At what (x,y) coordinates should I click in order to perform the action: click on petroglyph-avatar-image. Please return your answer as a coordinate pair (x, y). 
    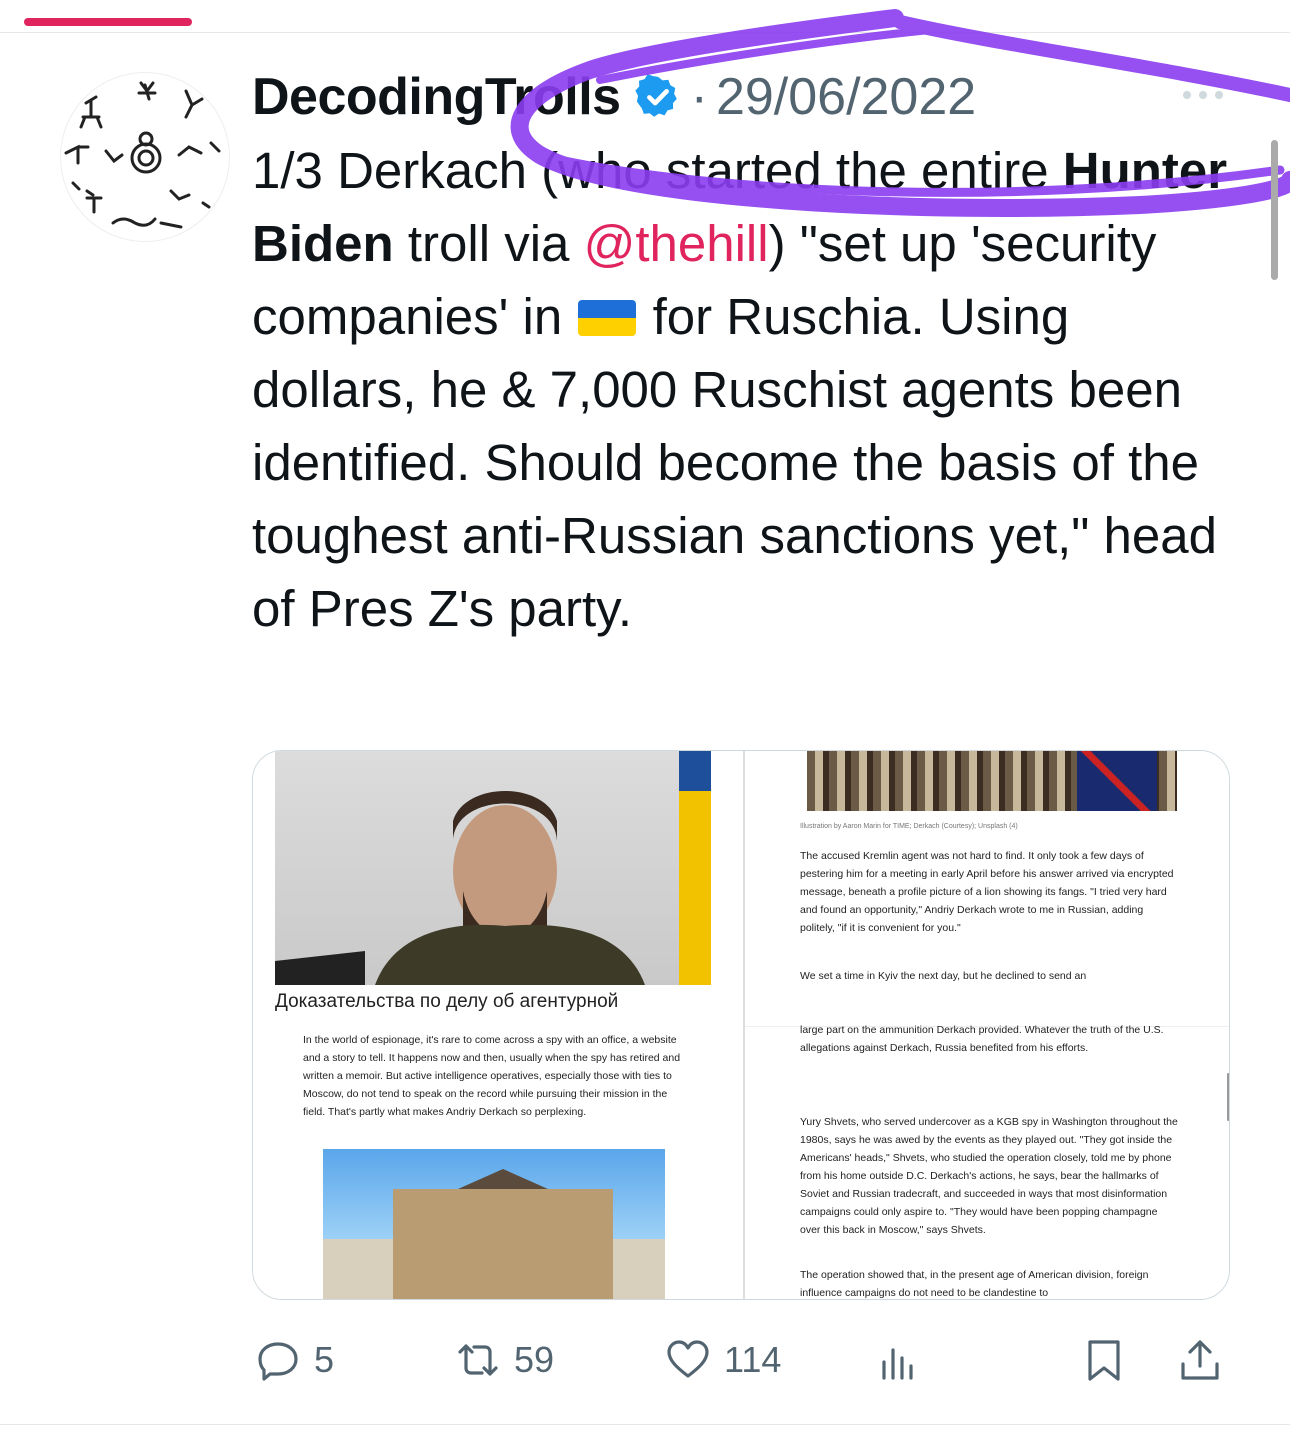
    Looking at the image, I should click on (142, 155).